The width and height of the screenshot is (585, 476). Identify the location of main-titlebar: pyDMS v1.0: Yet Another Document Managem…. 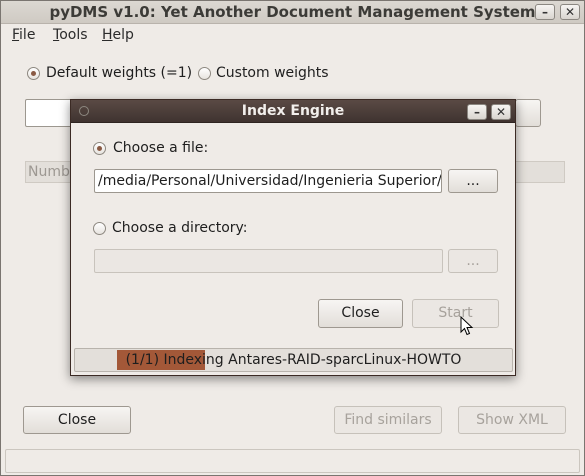
(292, 12).